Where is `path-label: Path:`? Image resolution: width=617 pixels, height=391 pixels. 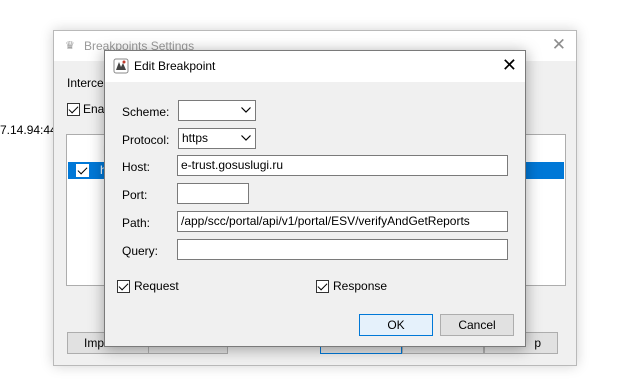
path-label: Path: is located at coordinates (136, 223).